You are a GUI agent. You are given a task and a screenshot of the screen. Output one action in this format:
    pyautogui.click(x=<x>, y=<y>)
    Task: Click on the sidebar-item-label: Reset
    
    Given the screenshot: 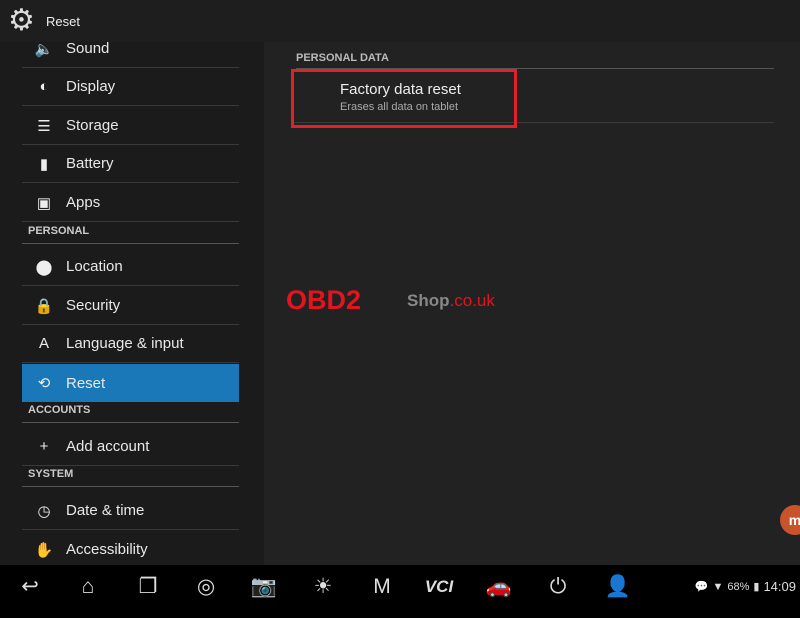 What is the action you would take?
    pyautogui.click(x=86, y=383)
    